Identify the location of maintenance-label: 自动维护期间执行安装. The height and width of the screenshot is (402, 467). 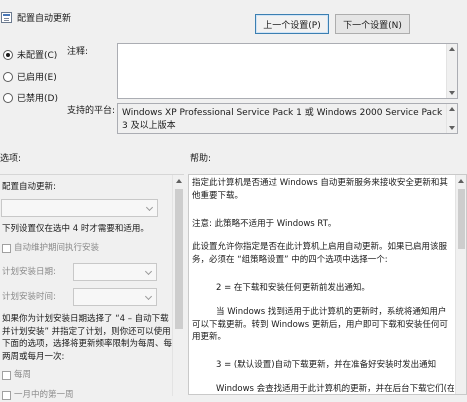
(57, 248).